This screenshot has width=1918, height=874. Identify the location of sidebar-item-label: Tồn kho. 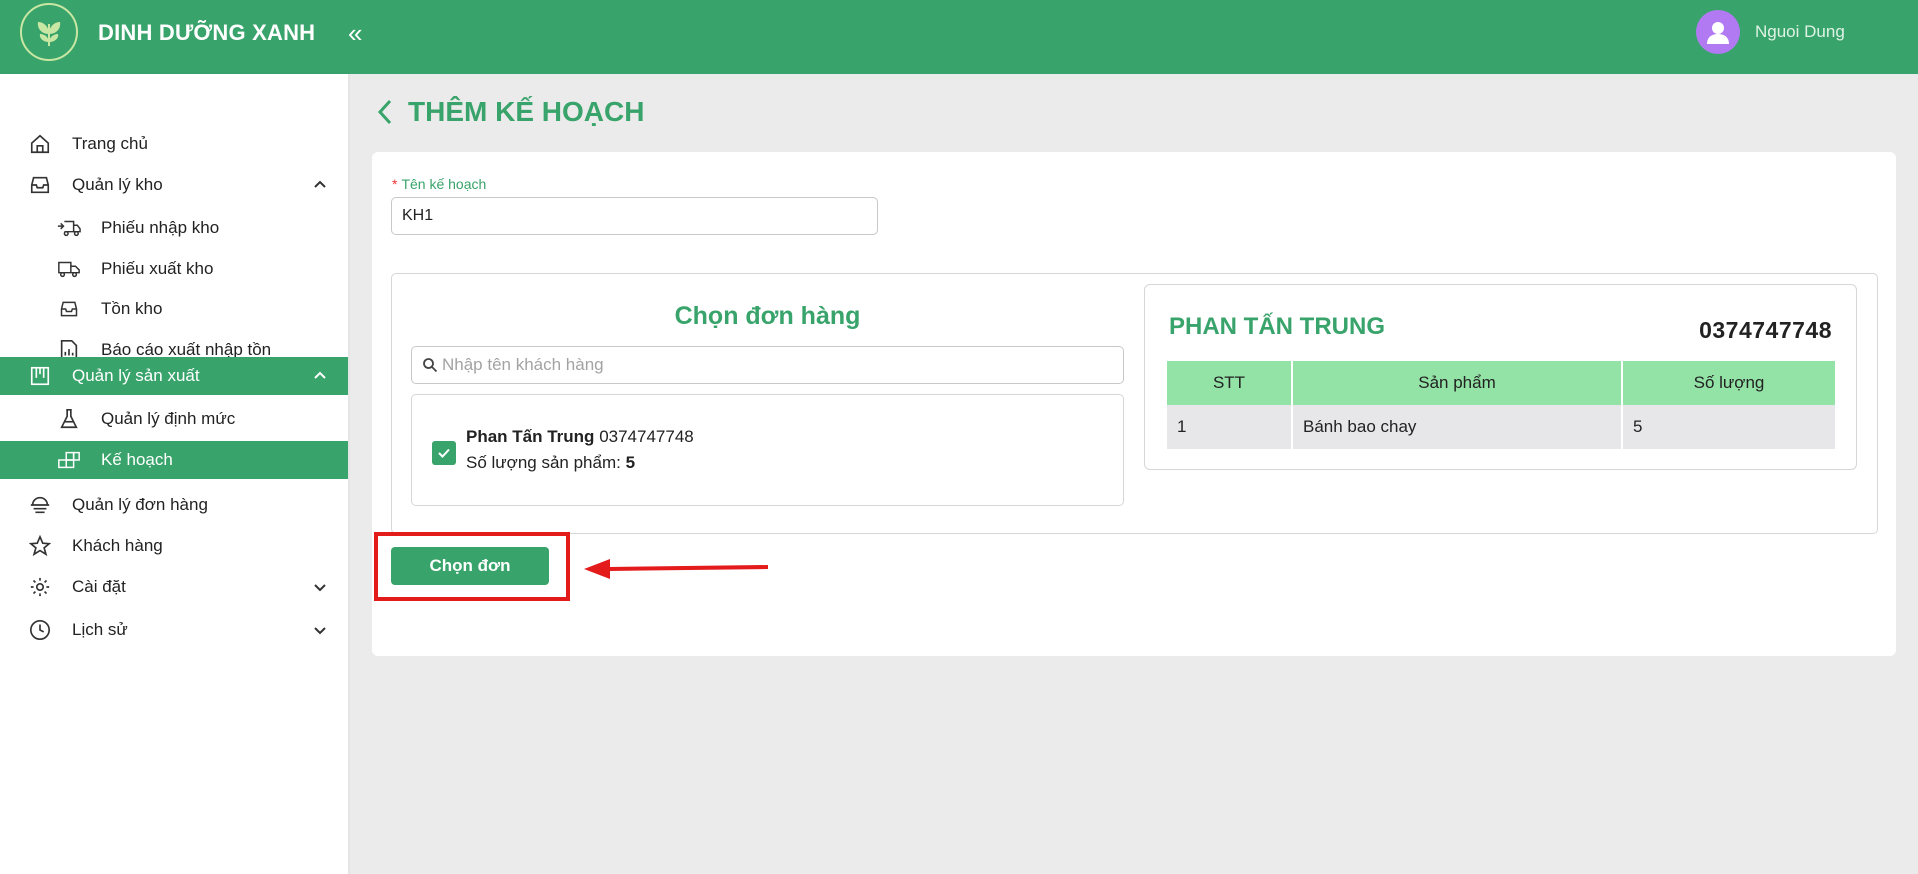
(132, 308).